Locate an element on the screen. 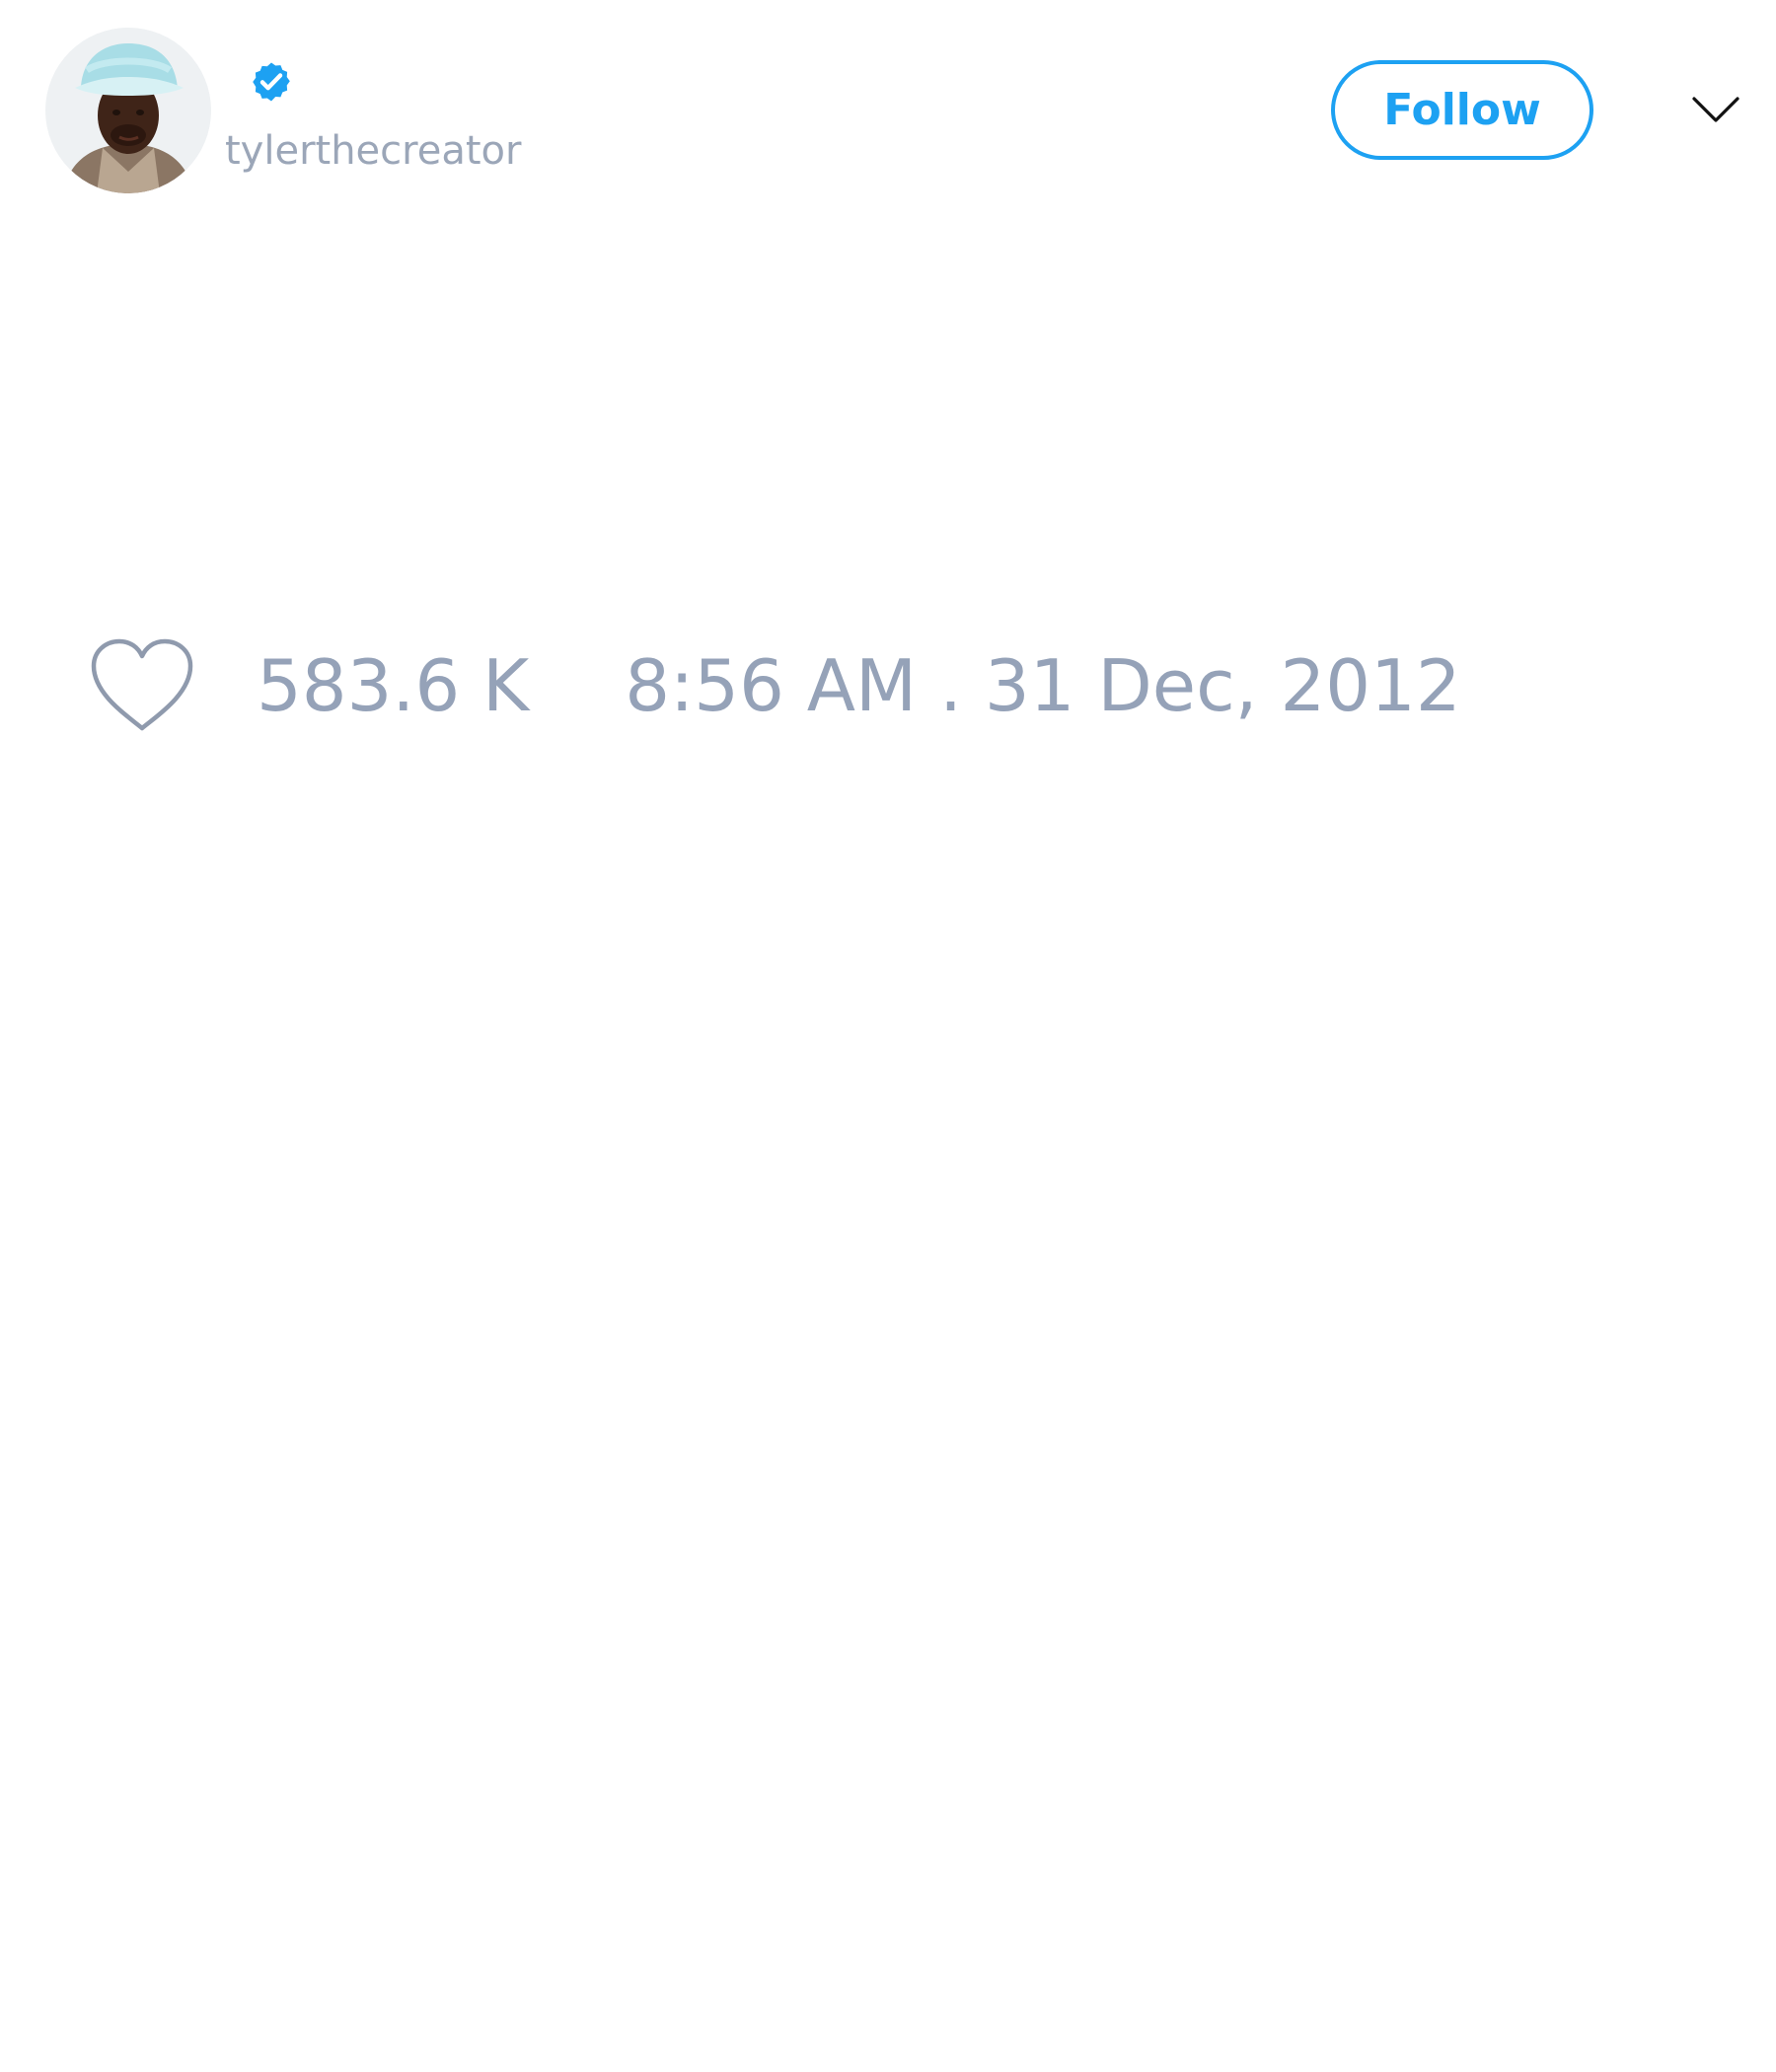 The image size is (1776, 2072). profile-photo is located at coordinates (128, 111).